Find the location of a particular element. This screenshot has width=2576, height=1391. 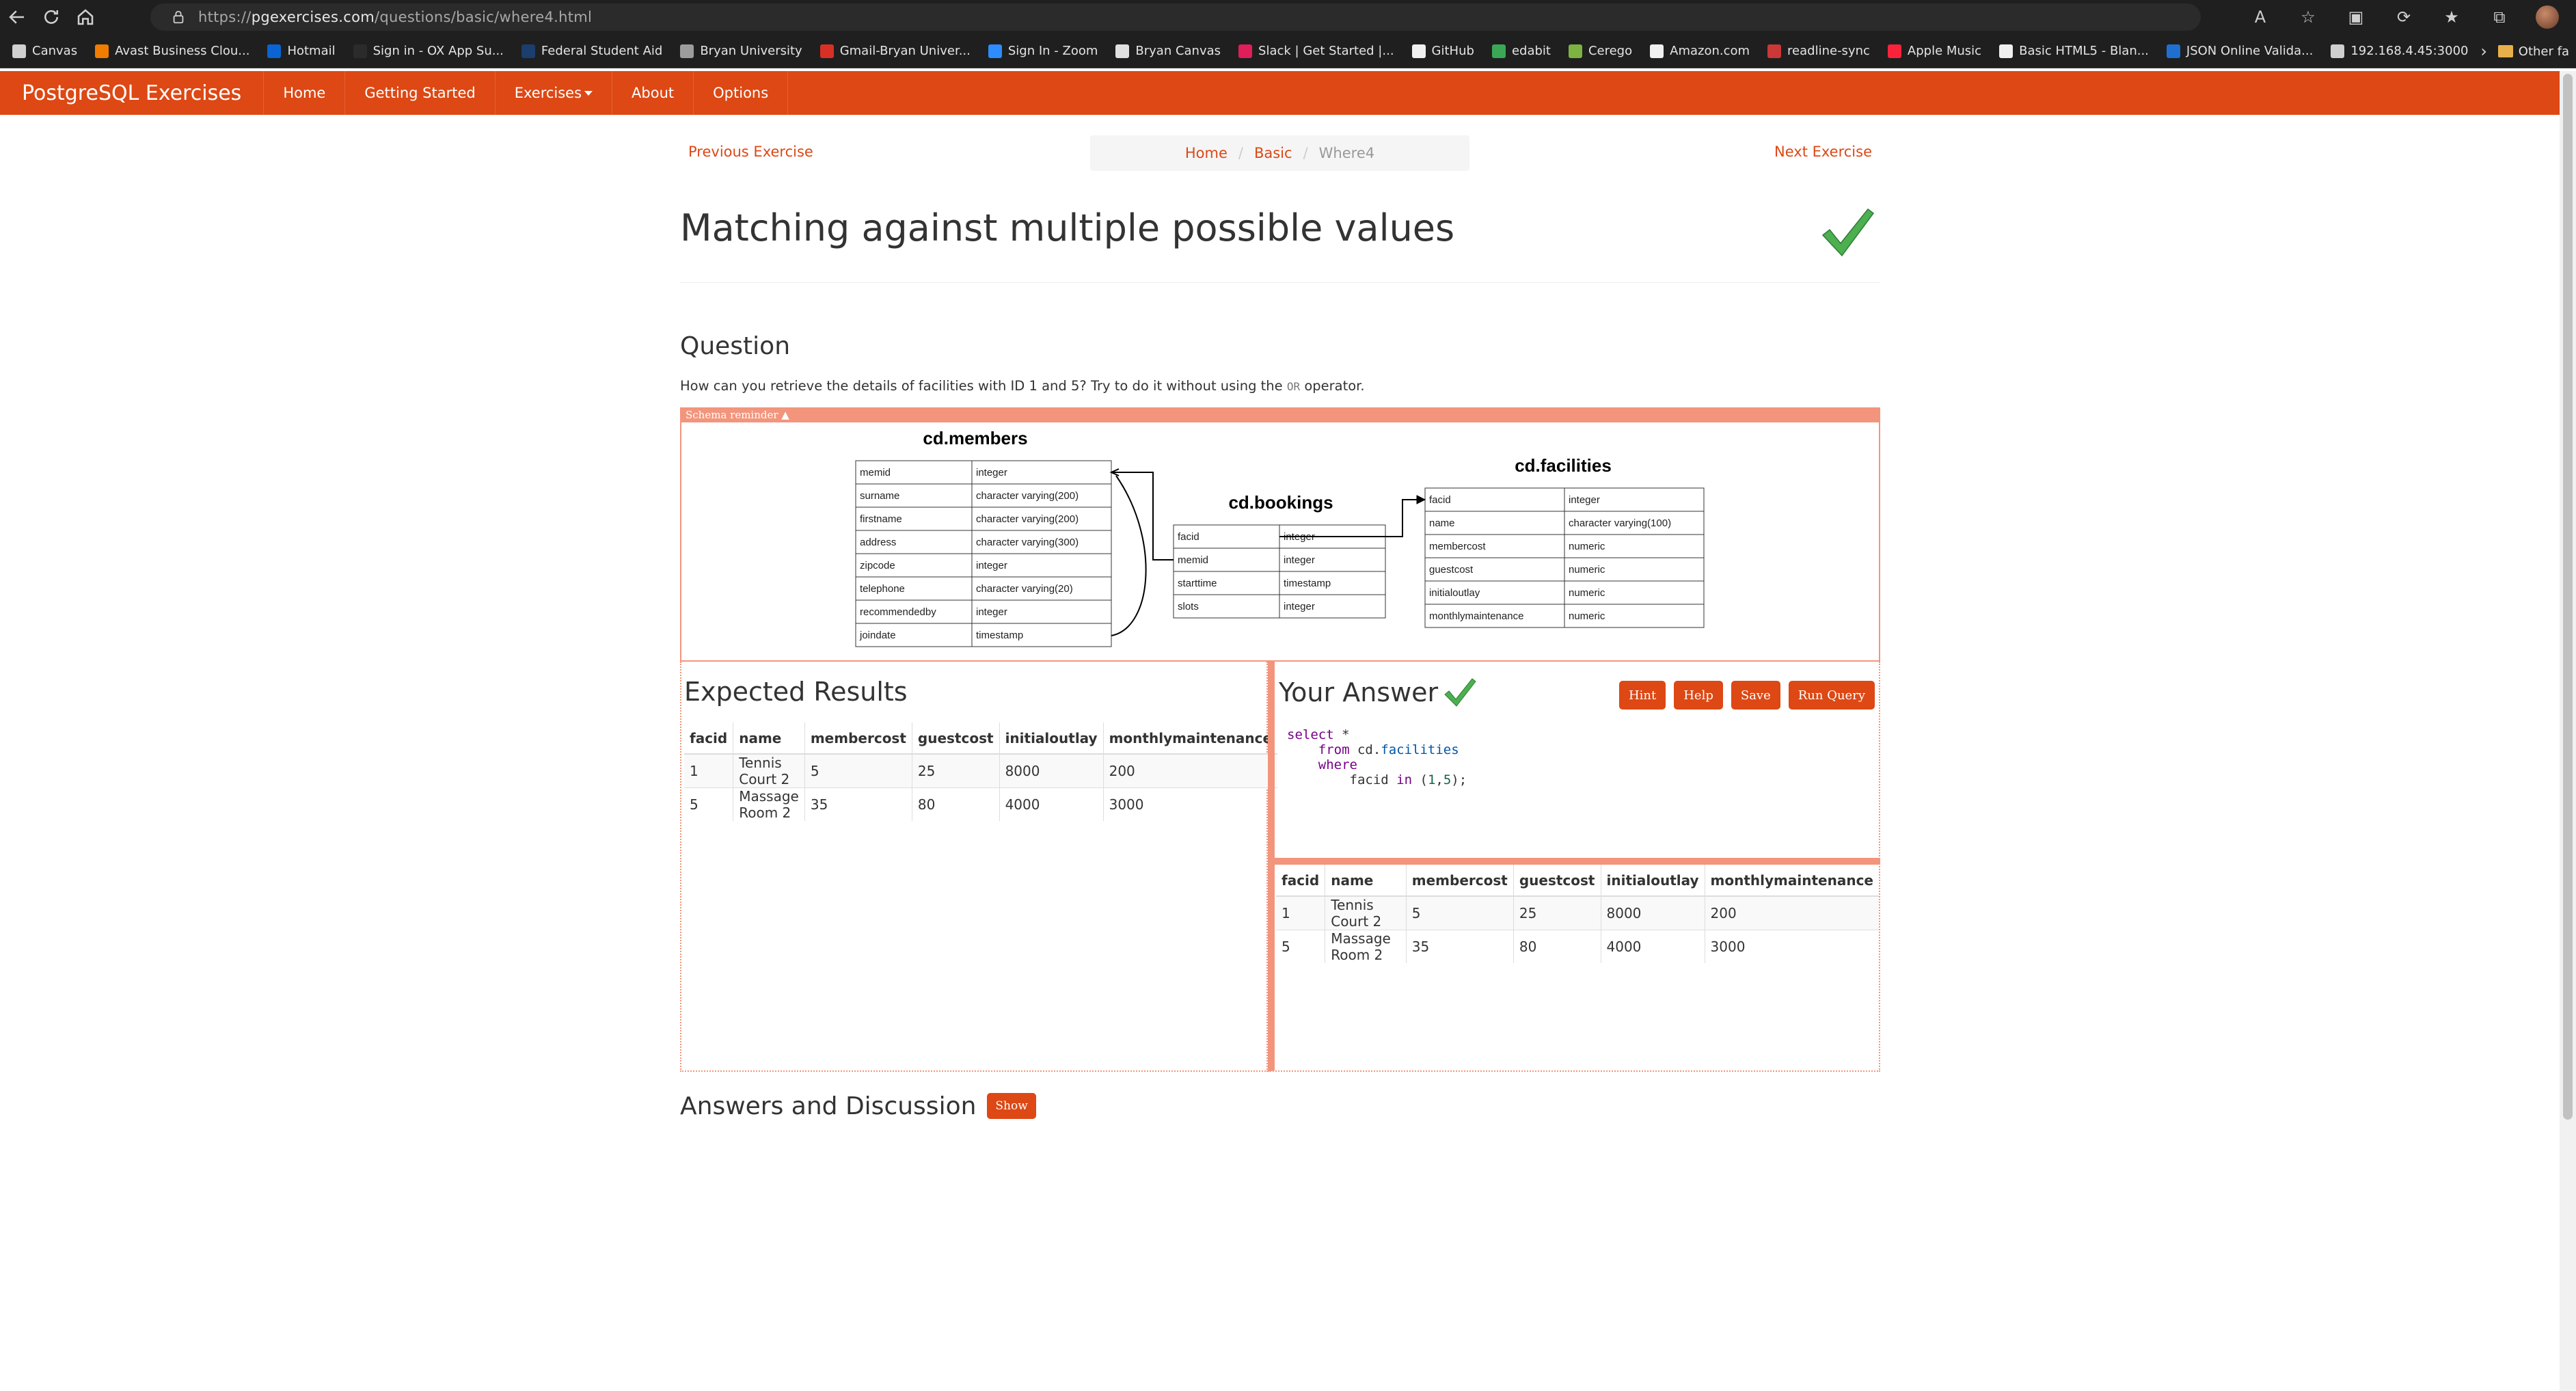

back-icon is located at coordinates (17, 17).